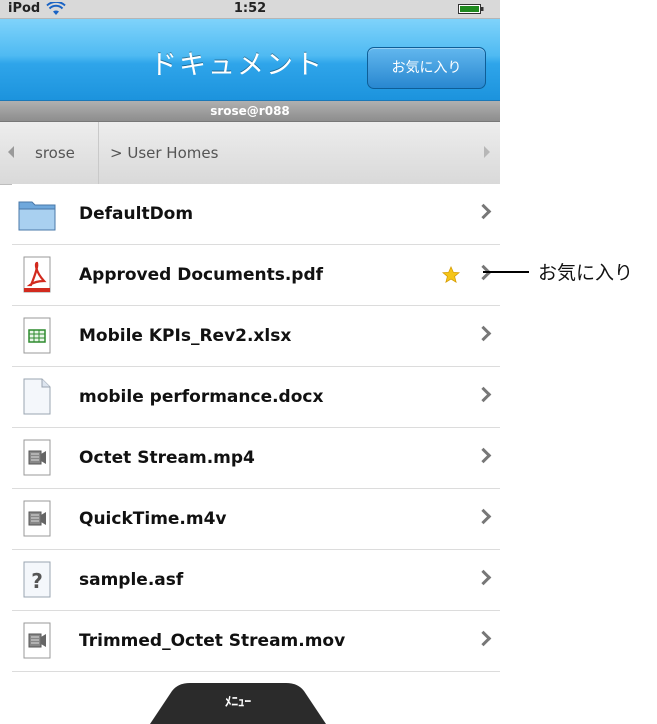  Describe the element at coordinates (136, 214) in the screenshot. I see `file-name: DefaultDom` at that location.